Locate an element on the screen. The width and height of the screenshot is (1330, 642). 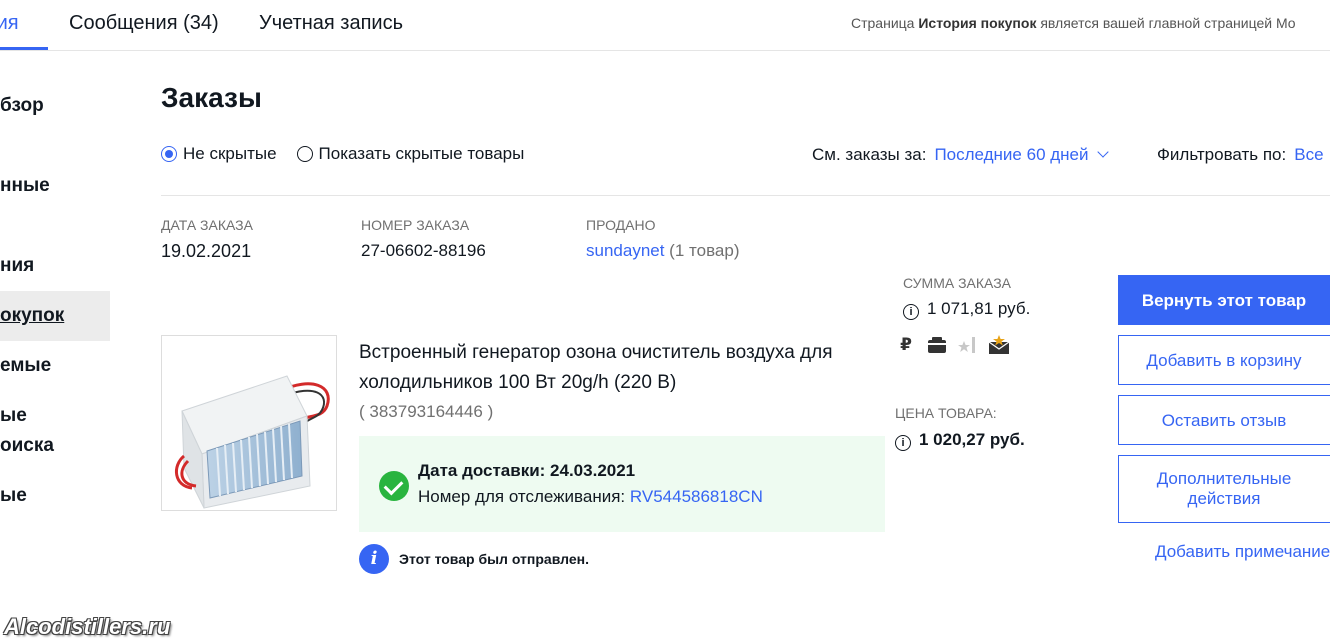
sidebar-item-label: оиска is located at coordinates (27, 445).